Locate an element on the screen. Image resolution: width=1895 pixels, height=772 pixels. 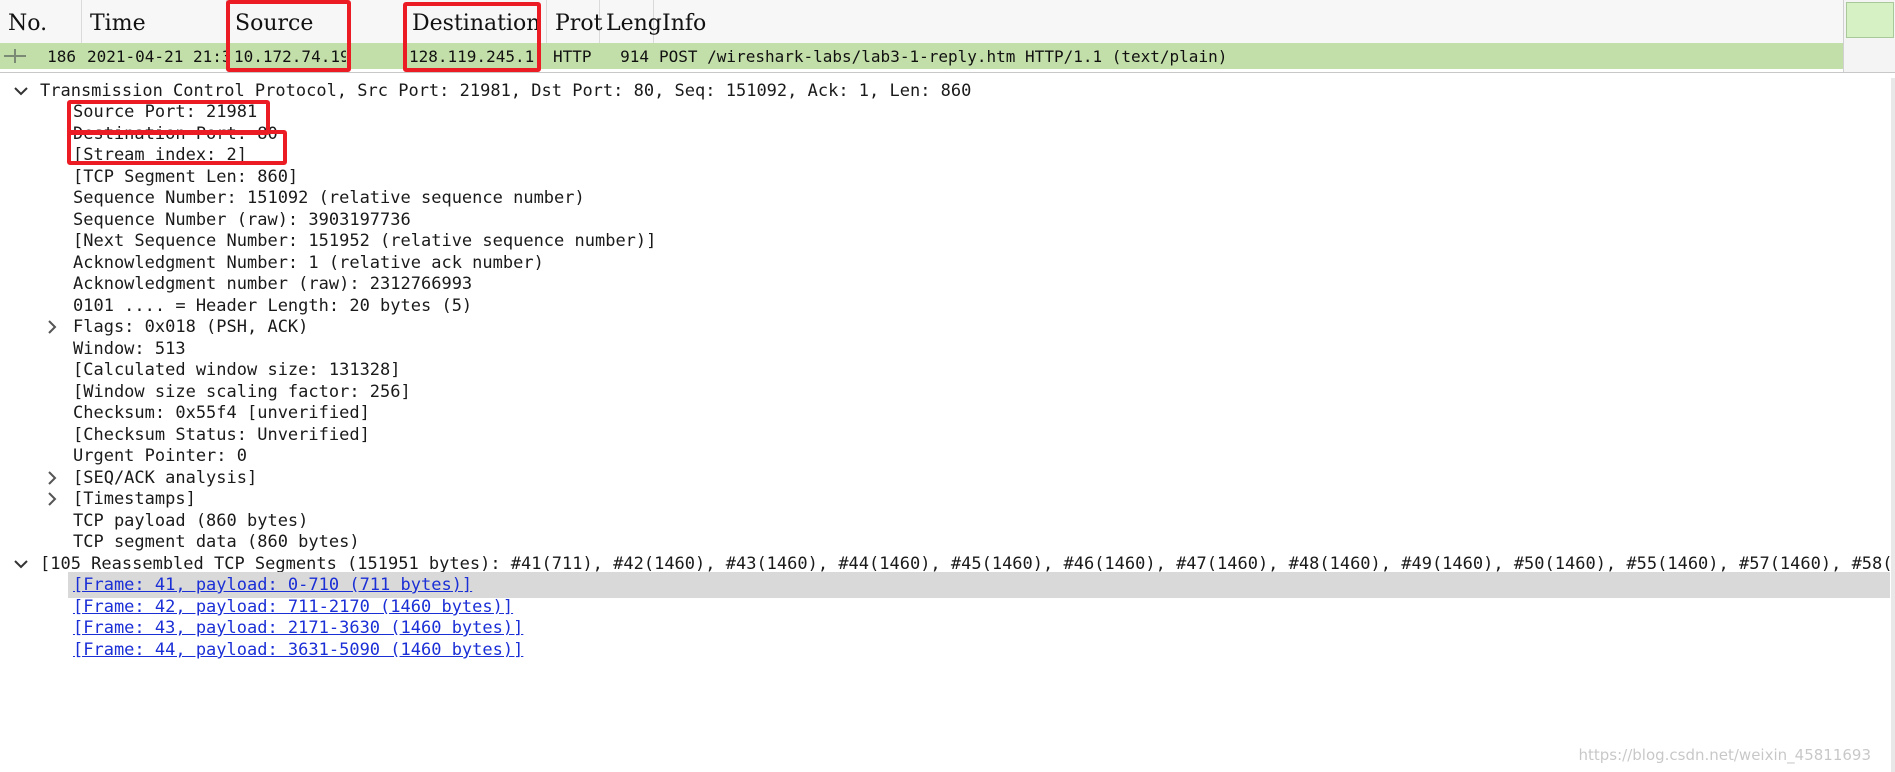
column-header-spacer is located at coordinates (376, 21).